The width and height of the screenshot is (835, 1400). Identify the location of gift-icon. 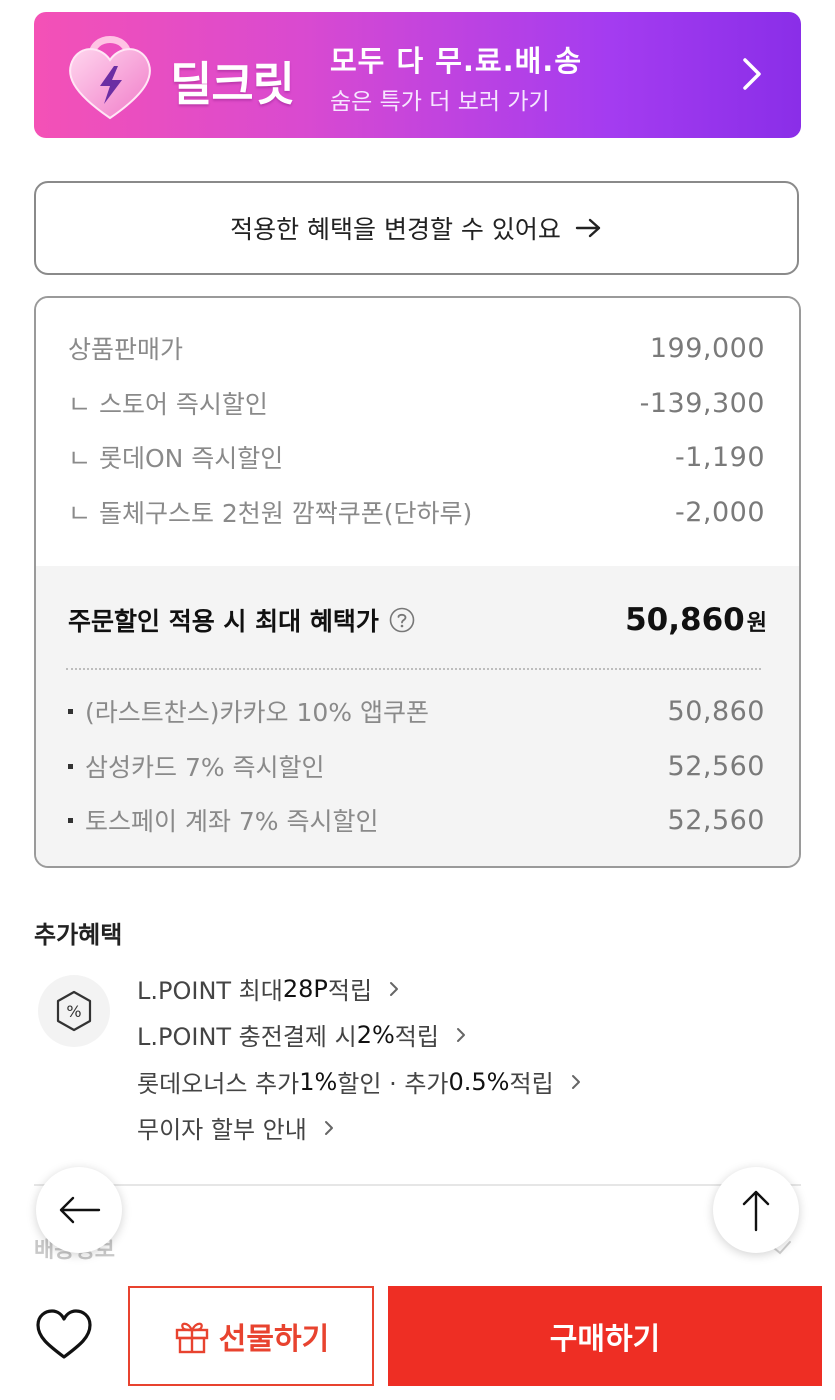
(191, 1338).